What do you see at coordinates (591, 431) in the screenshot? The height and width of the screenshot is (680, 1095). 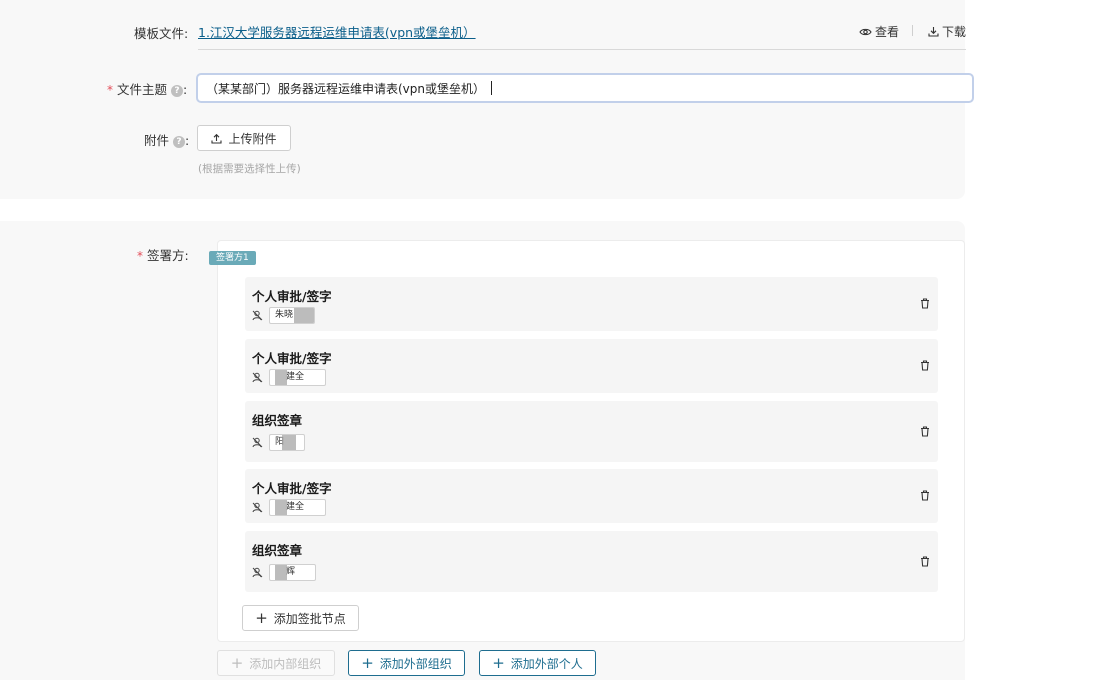 I see `seal-node: 组织签章 阳` at bounding box center [591, 431].